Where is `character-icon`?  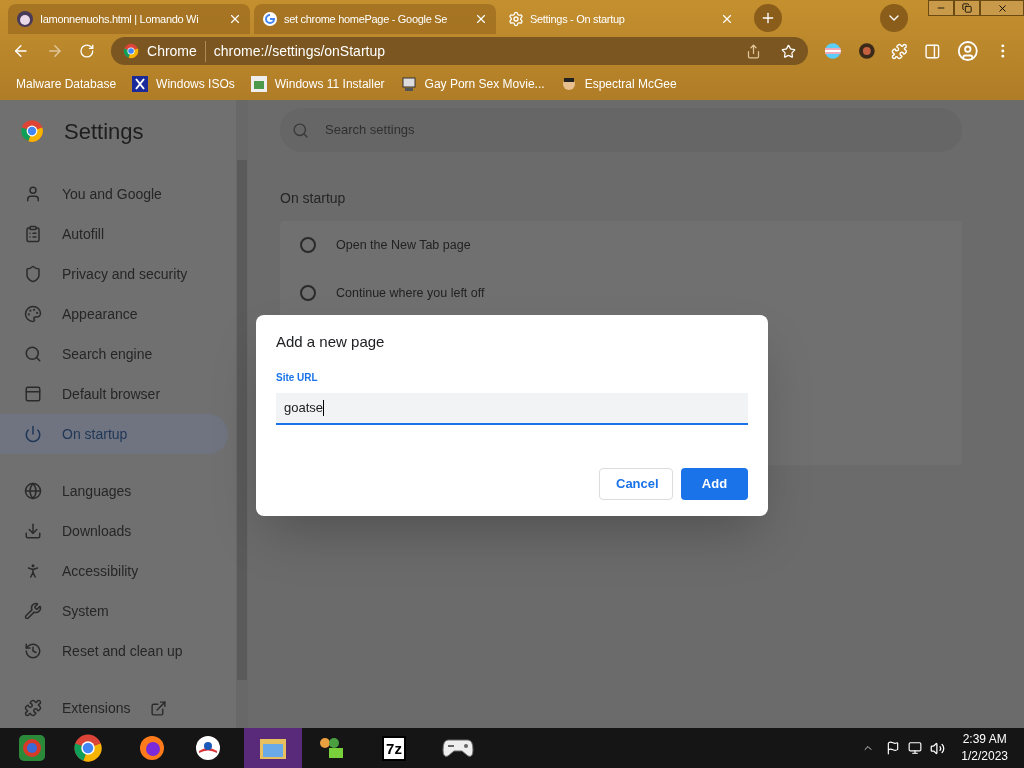
character-icon is located at coordinates (568, 84).